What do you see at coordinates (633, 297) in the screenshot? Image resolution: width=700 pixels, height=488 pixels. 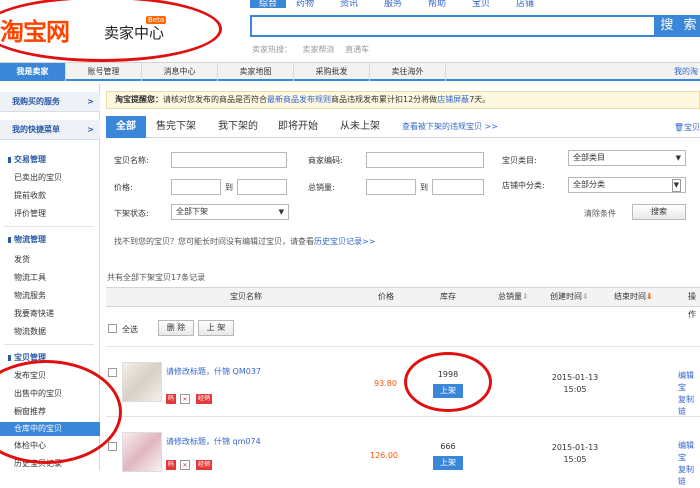 I see `col-end: 结束时间⬇` at bounding box center [633, 297].